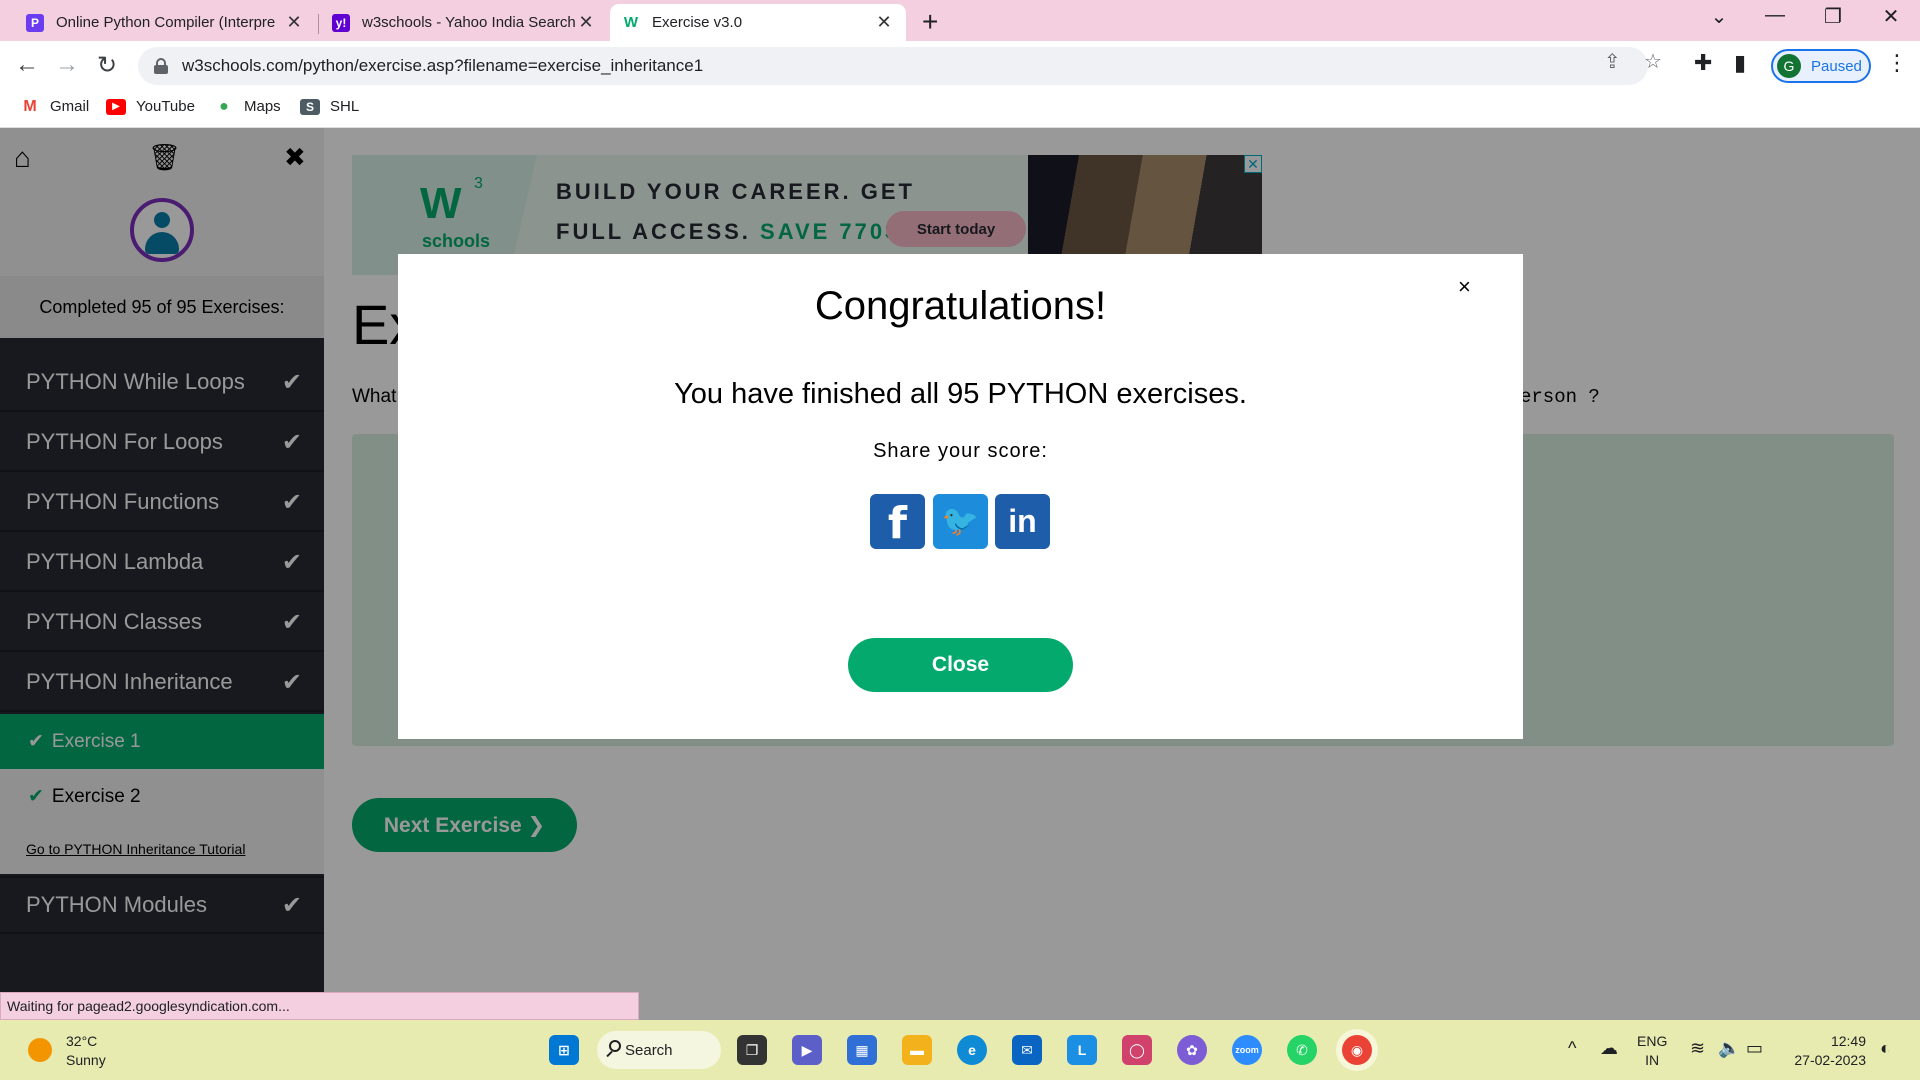 The width and height of the screenshot is (1920, 1080). What do you see at coordinates (1729, 1048) in the screenshot?
I see `volume-icon: 🔈` at bounding box center [1729, 1048].